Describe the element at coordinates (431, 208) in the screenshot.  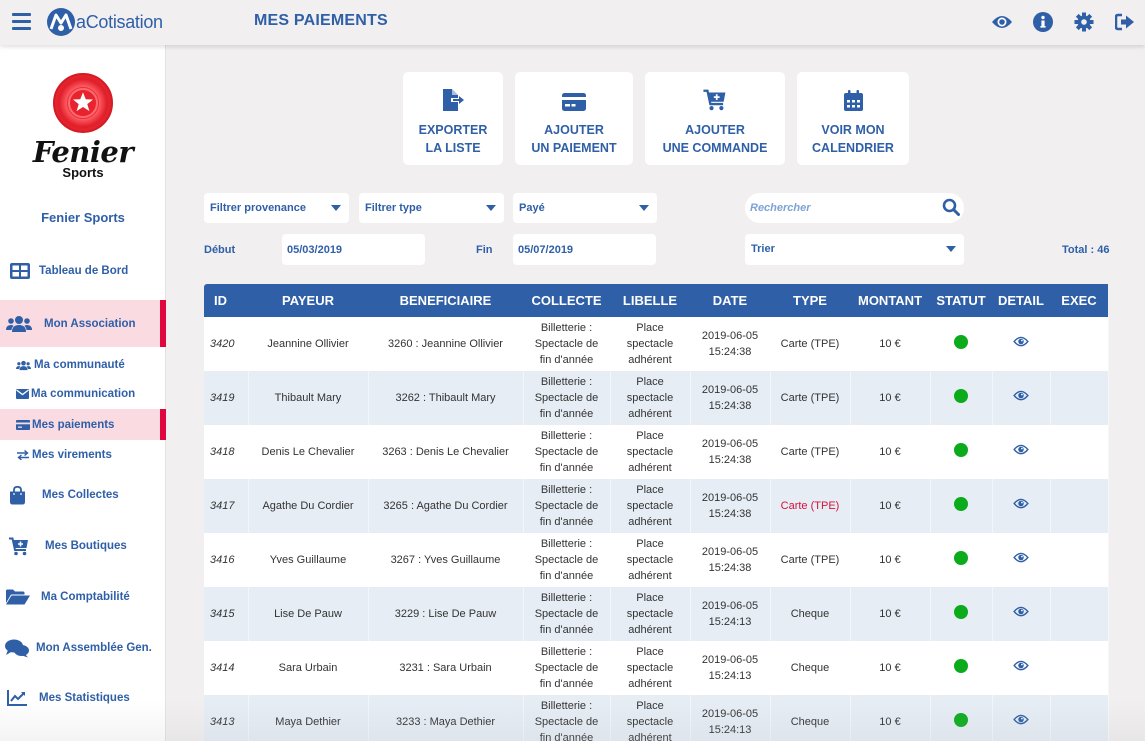
I see `type-filter-select: Filtrer type` at that location.